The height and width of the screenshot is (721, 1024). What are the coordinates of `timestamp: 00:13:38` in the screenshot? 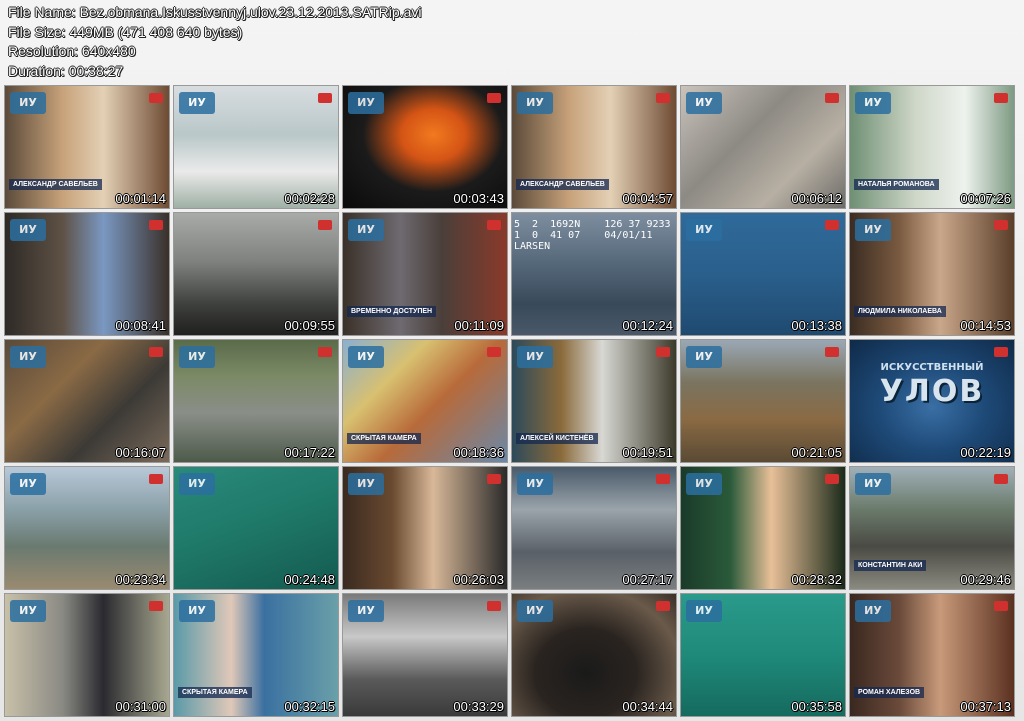 It's located at (816, 325).